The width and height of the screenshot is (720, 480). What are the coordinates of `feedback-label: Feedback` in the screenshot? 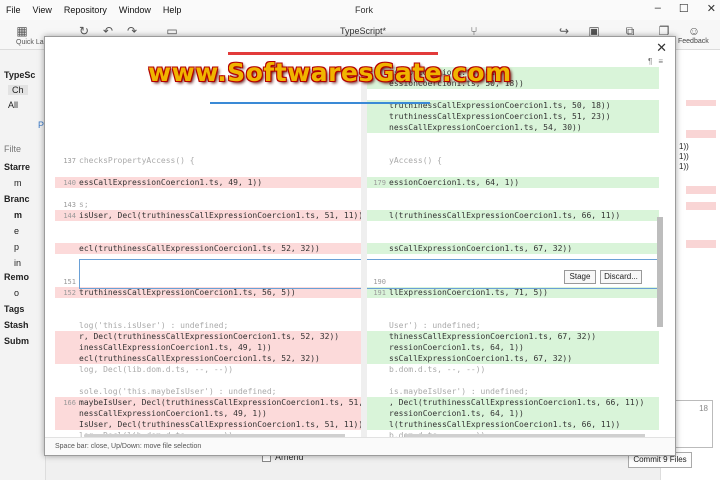 It's located at (693, 41).